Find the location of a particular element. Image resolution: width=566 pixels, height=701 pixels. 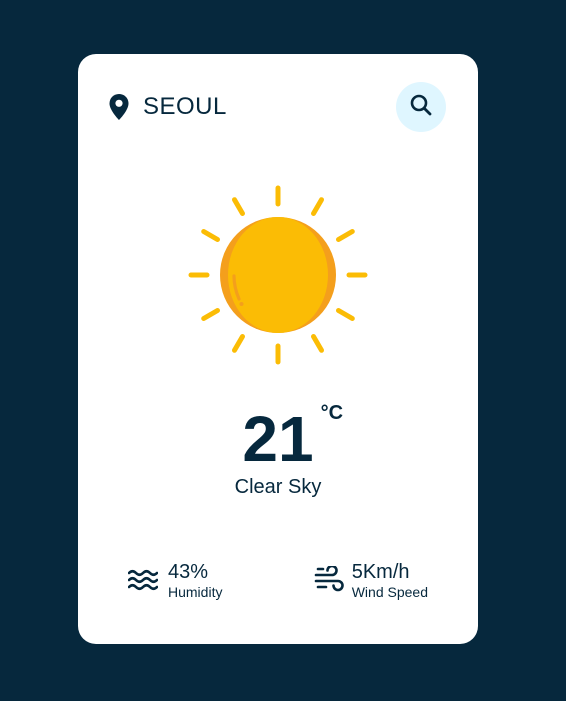

city-name: SEOUL is located at coordinates (185, 106).